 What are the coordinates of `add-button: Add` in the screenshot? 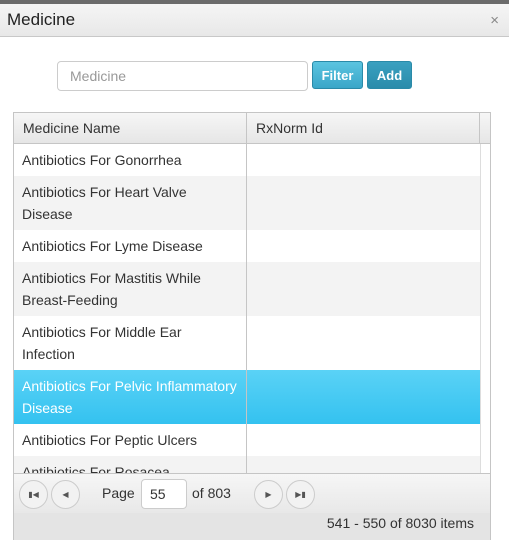 It's located at (389, 75).